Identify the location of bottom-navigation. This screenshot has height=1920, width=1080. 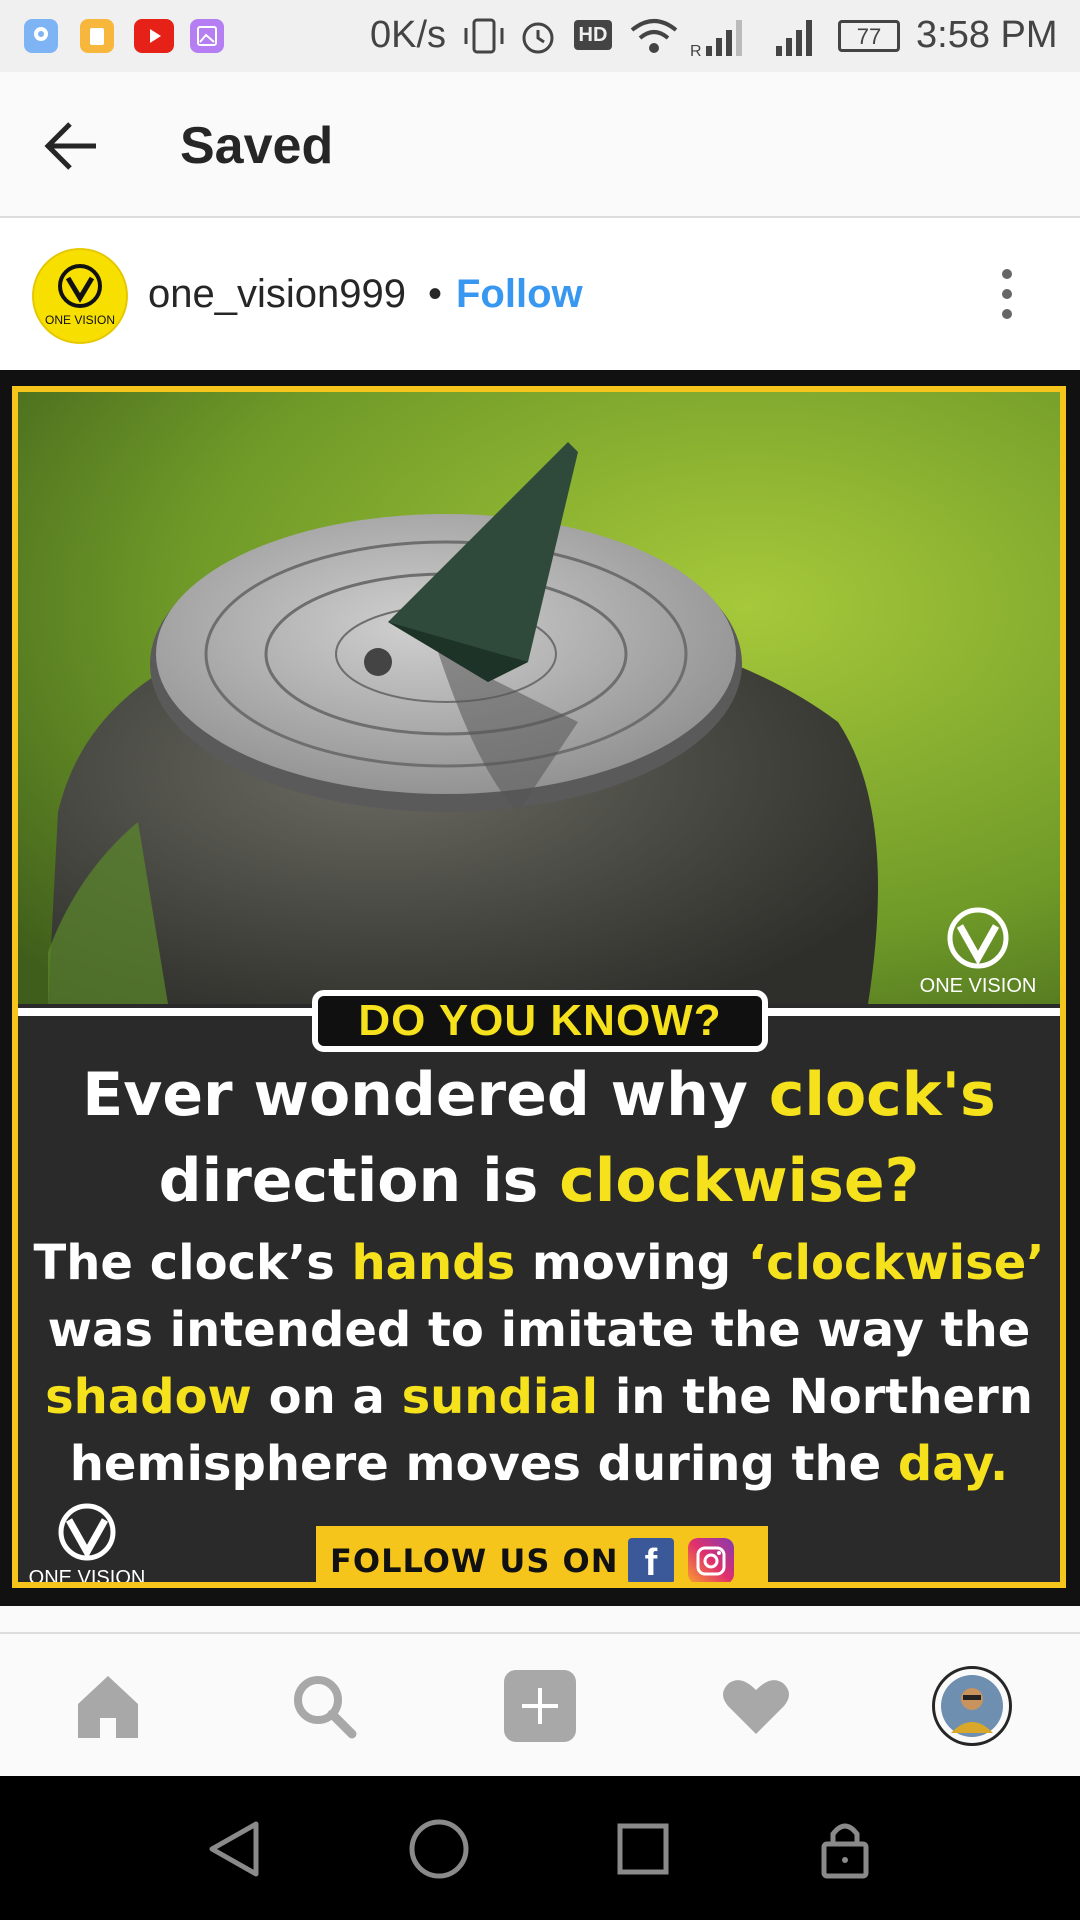
(540, 1705).